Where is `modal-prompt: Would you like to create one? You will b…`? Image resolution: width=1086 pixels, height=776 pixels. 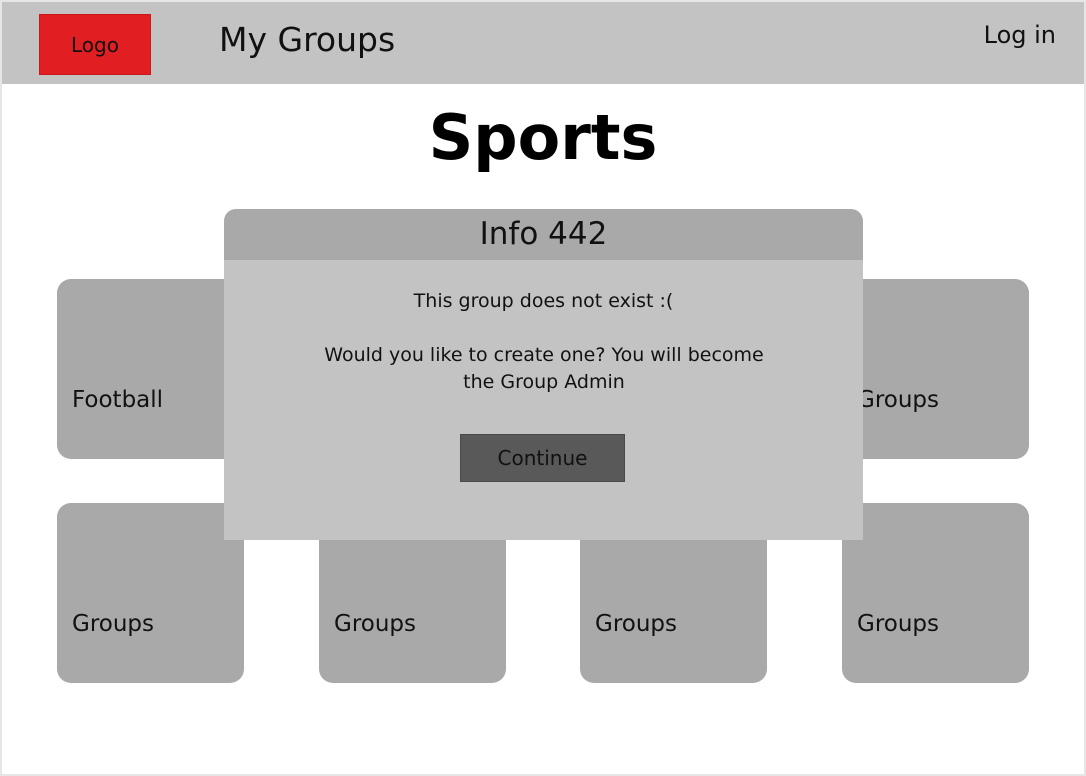
modal-prompt: Would you like to create one? You will b… is located at coordinates (544, 368).